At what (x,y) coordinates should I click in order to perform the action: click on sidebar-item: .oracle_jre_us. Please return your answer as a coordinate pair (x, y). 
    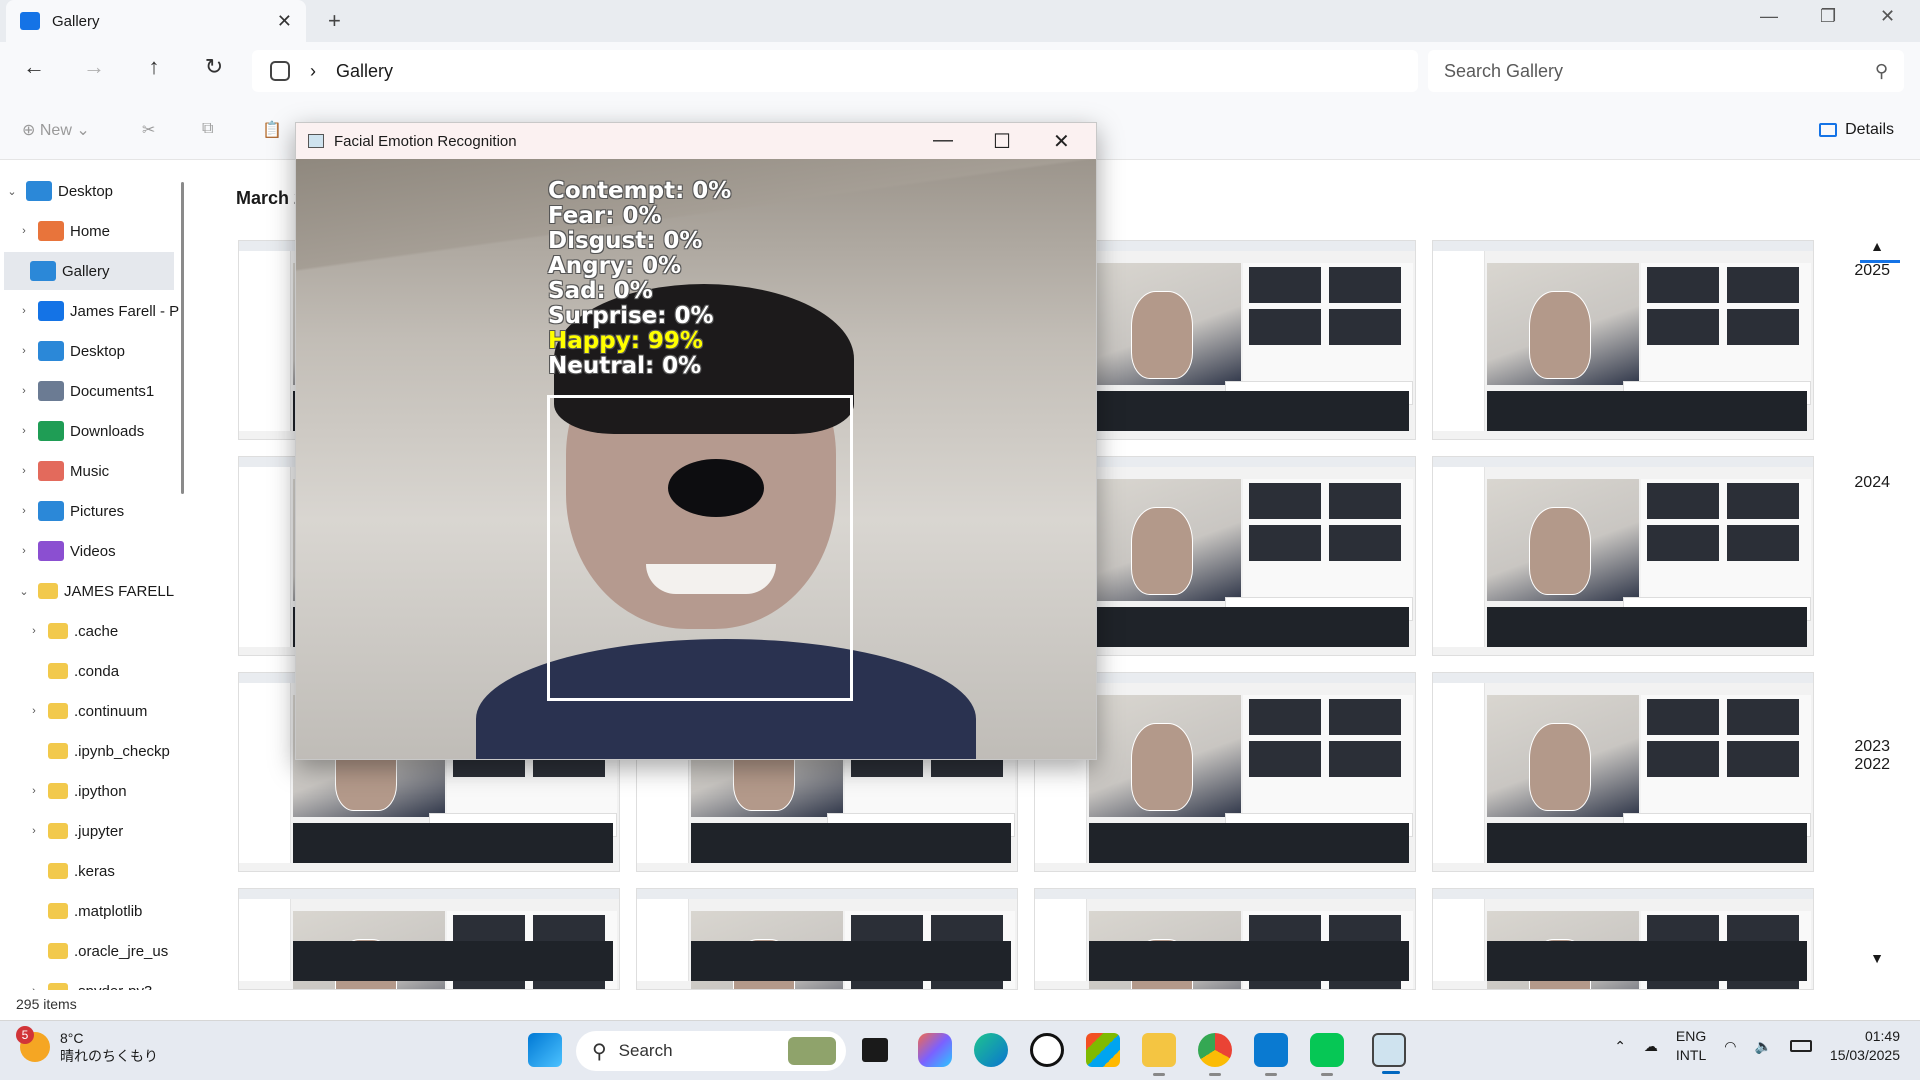
    Looking at the image, I should click on (90, 951).